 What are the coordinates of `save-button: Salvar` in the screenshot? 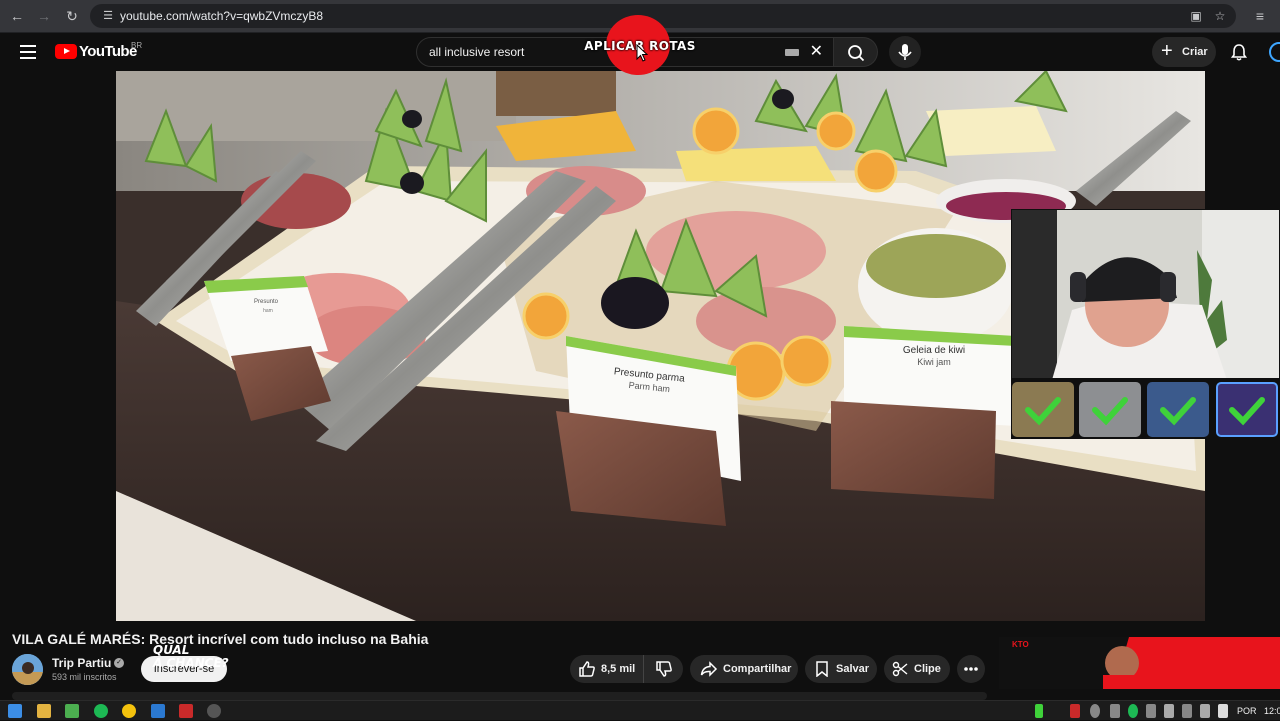 It's located at (841, 669).